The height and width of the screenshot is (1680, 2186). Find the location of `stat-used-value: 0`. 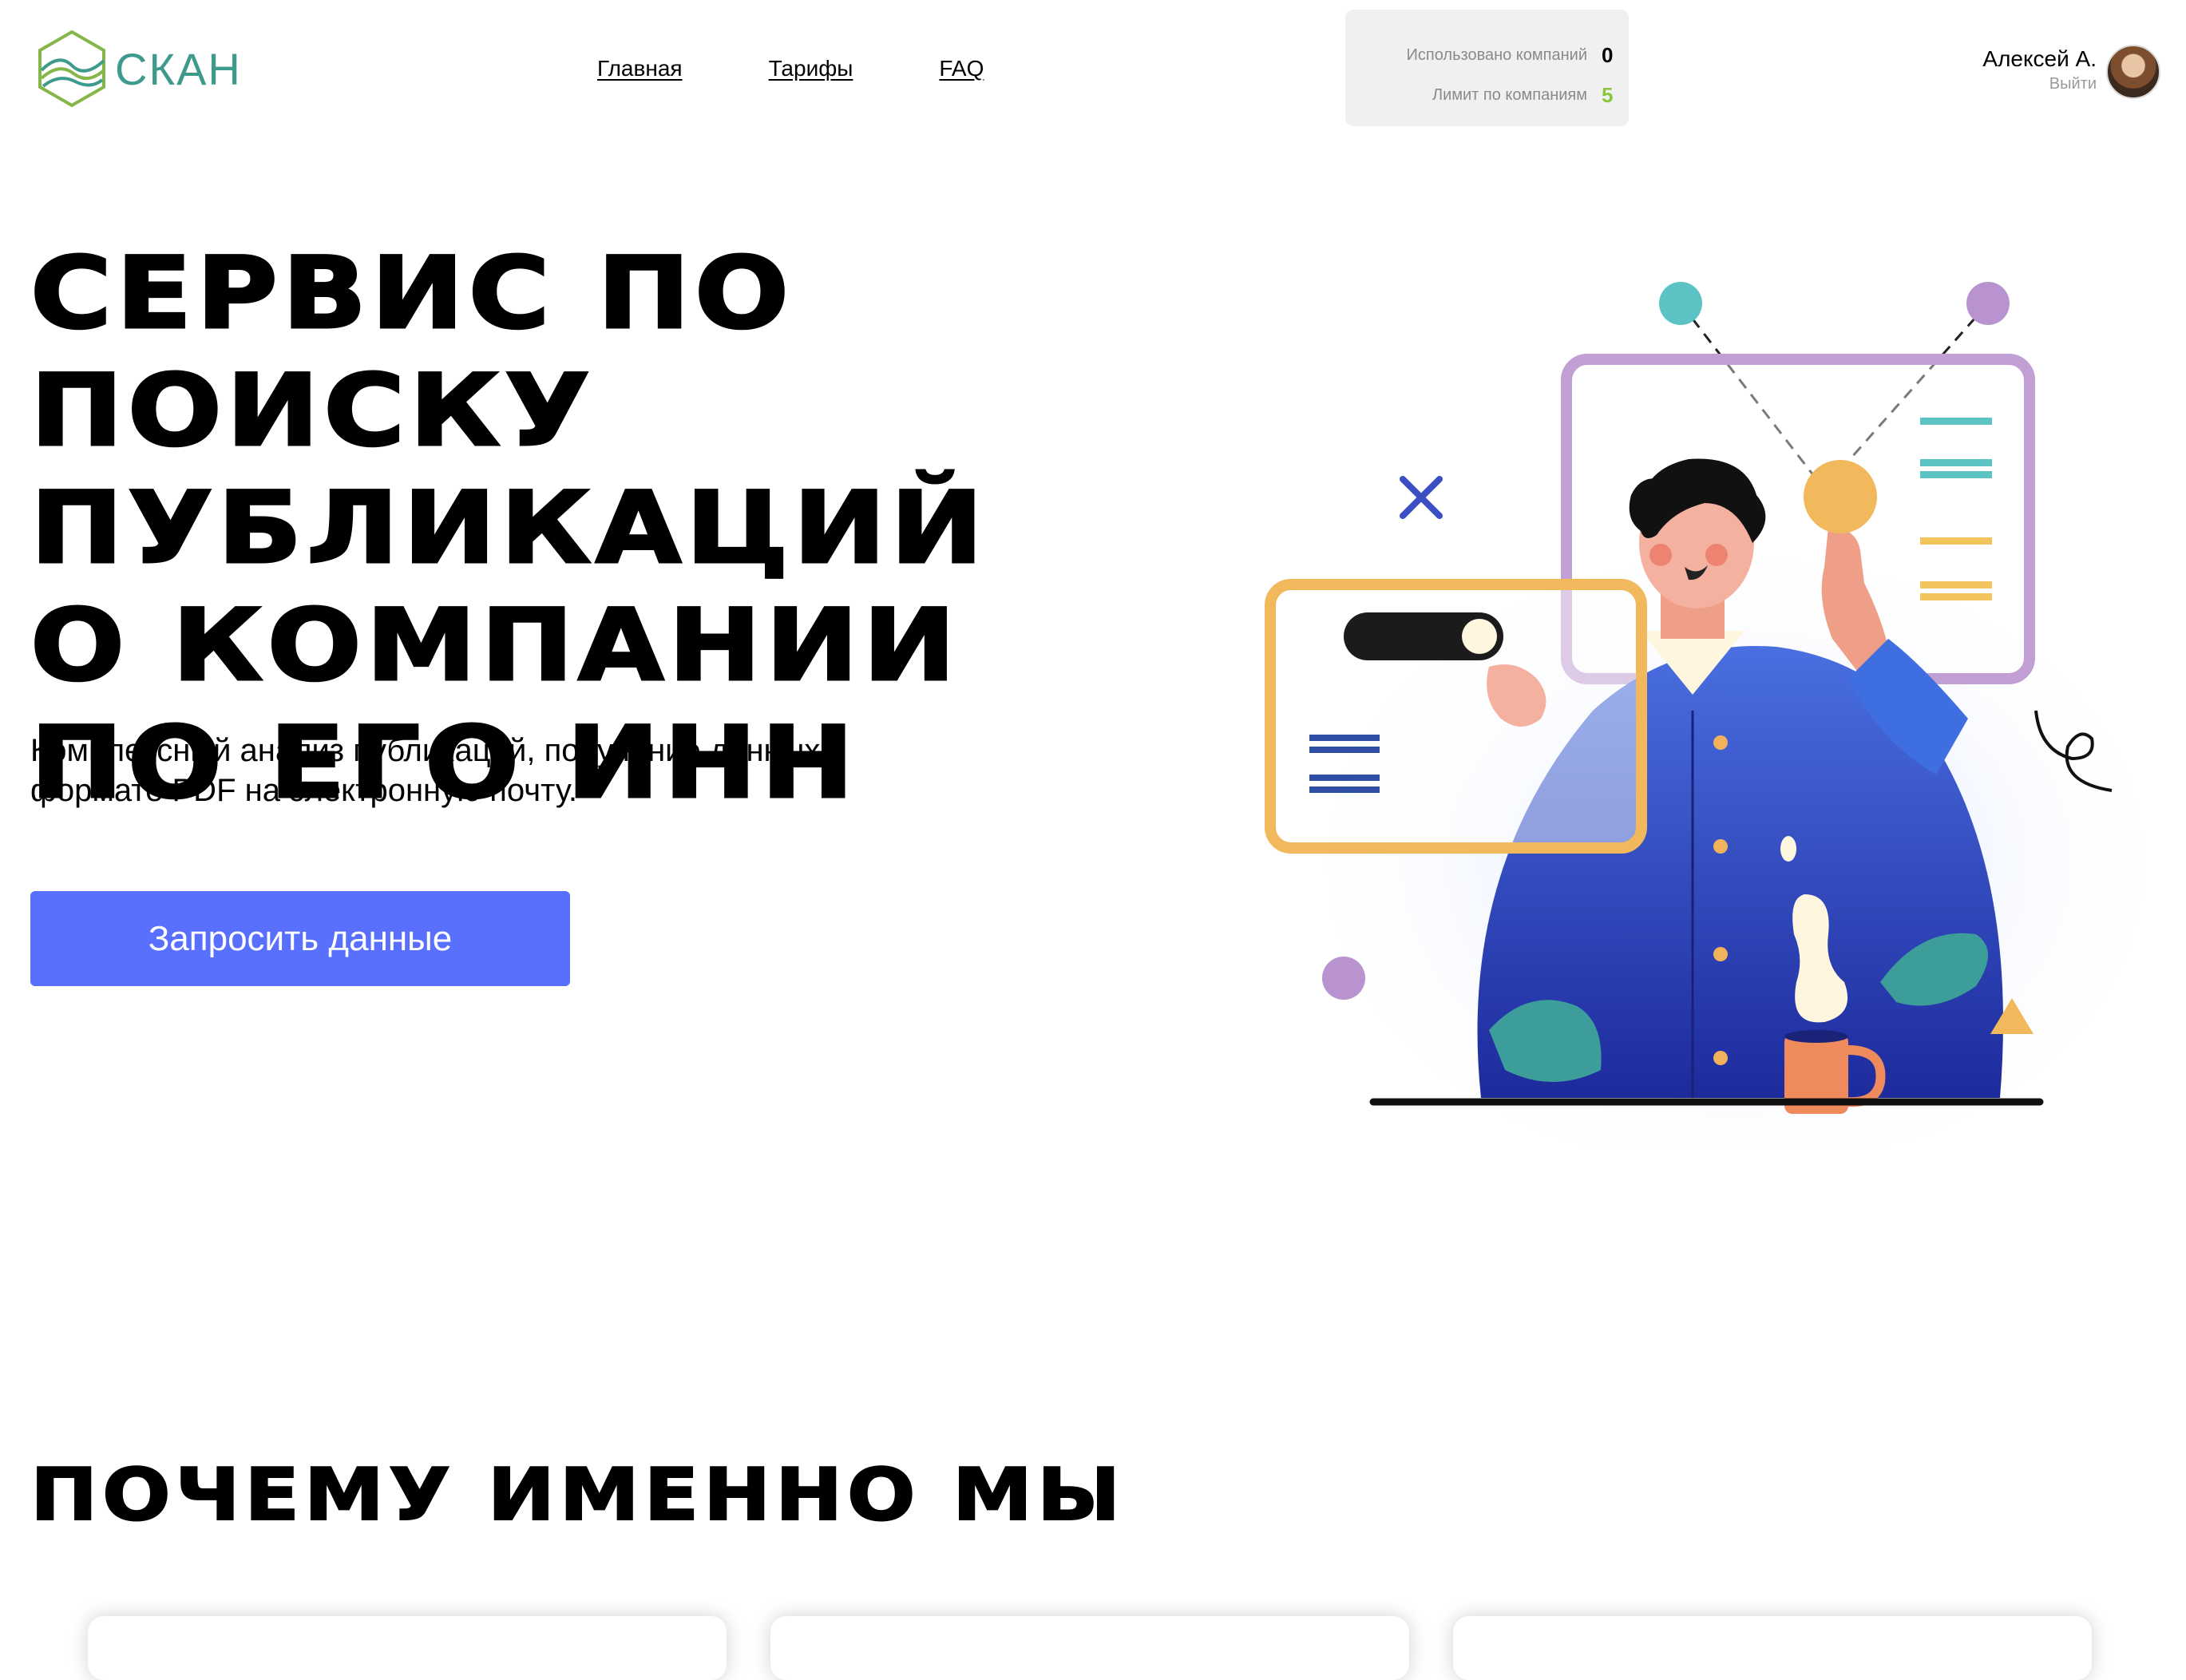

stat-used-value: 0 is located at coordinates (1608, 55).